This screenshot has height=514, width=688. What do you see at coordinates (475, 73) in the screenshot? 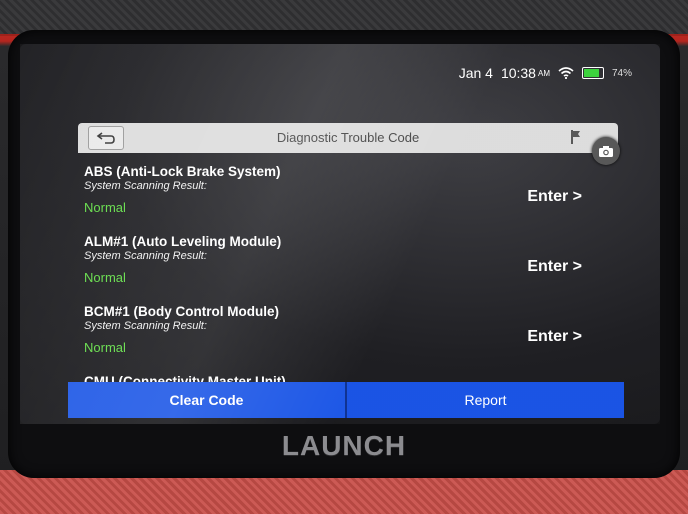
I see `status-date: Jan 4` at bounding box center [475, 73].